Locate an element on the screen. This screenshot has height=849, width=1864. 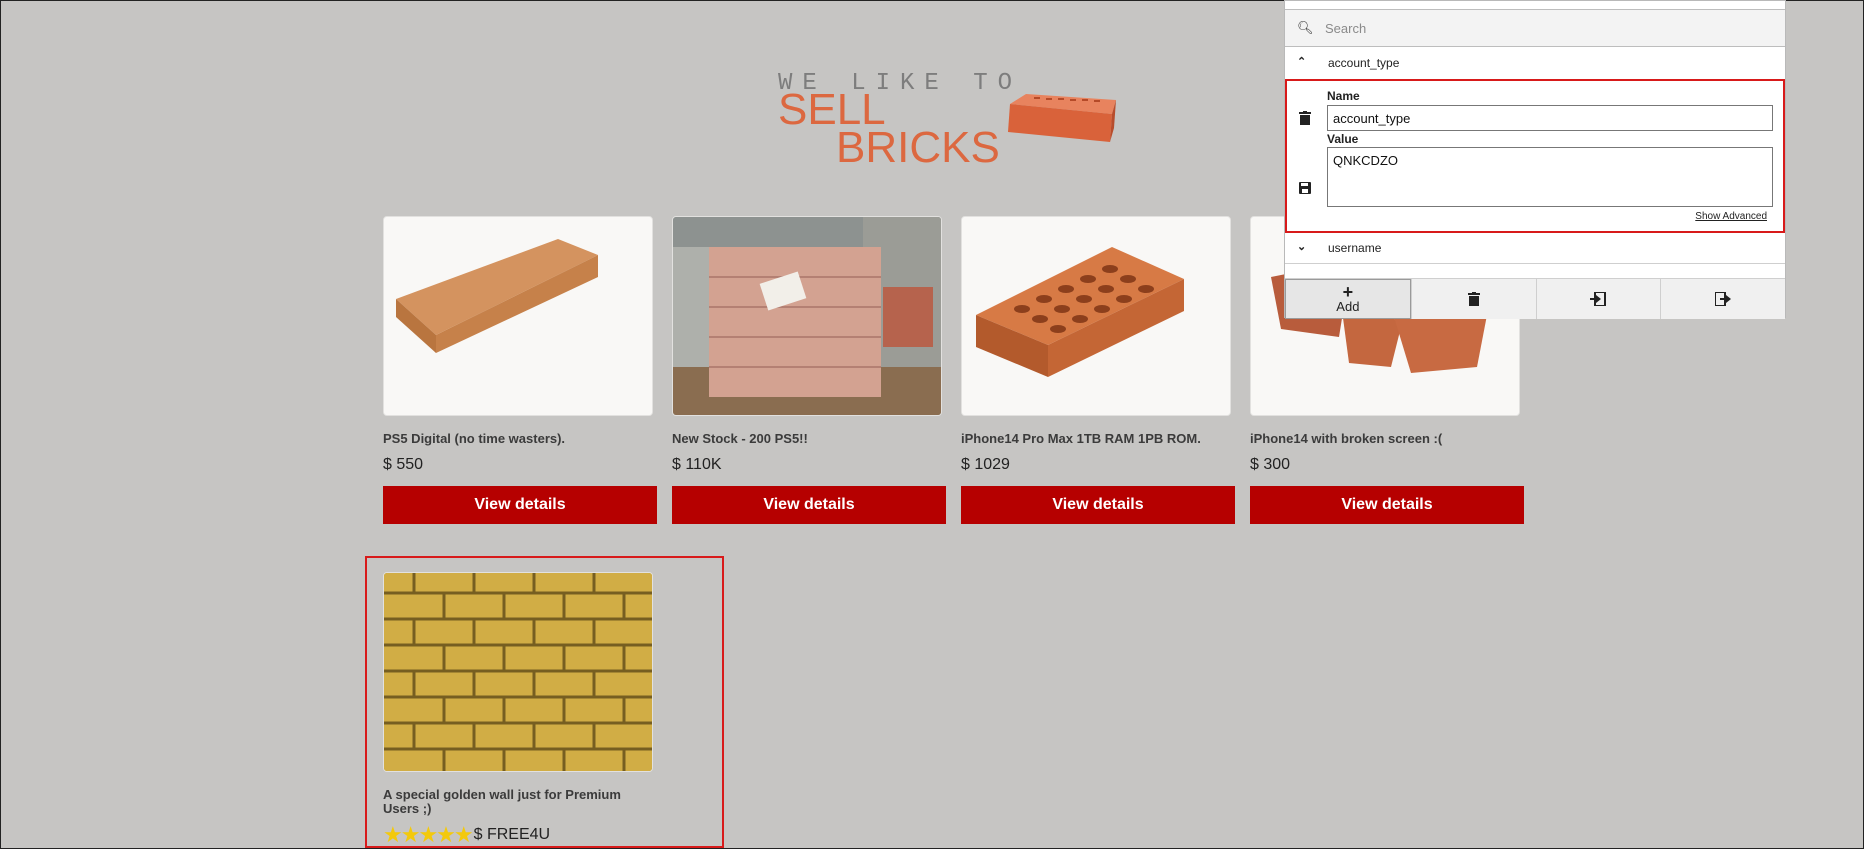
delete-all-button is located at coordinates (1473, 299).